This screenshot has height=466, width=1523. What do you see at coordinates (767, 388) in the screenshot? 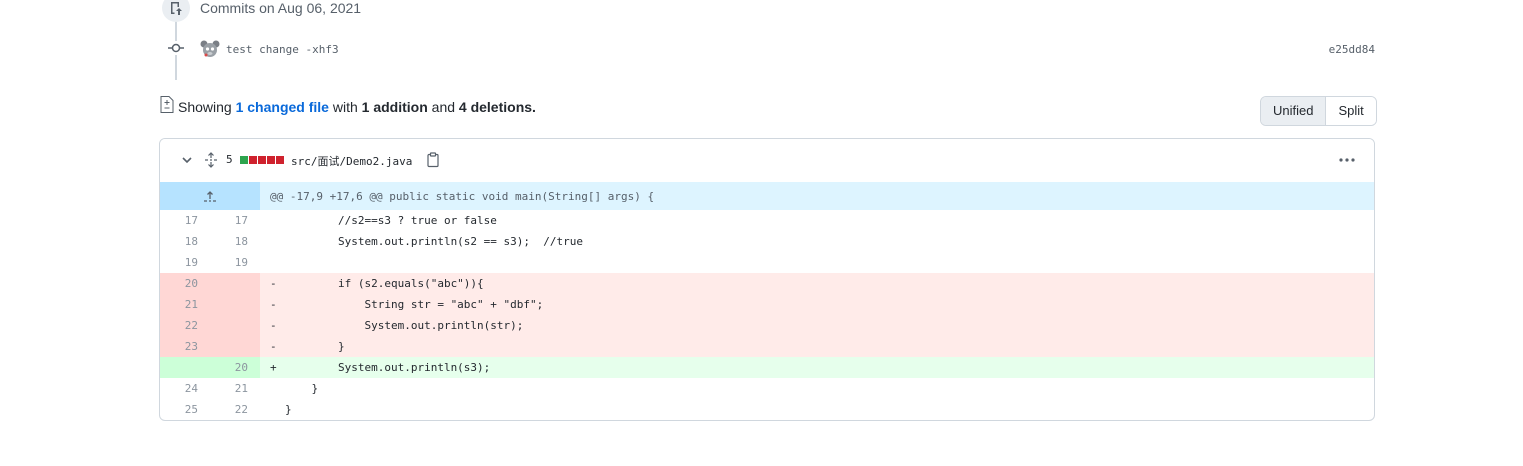
I see `diff-line-ctx: 24 21 }` at bounding box center [767, 388].